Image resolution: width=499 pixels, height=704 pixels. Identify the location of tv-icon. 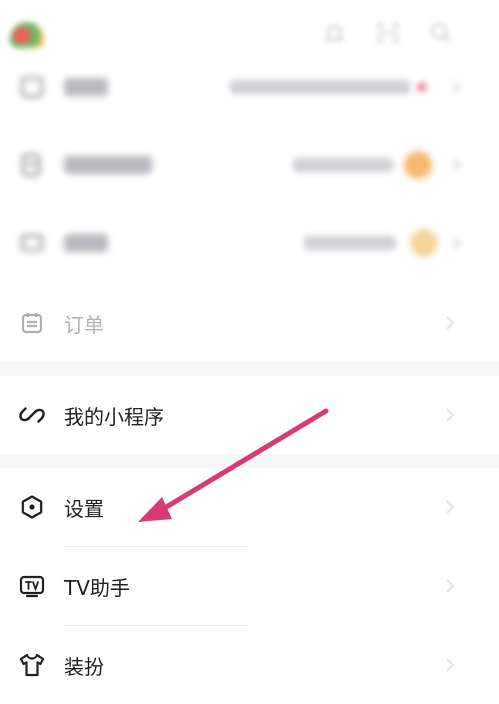
(32, 586).